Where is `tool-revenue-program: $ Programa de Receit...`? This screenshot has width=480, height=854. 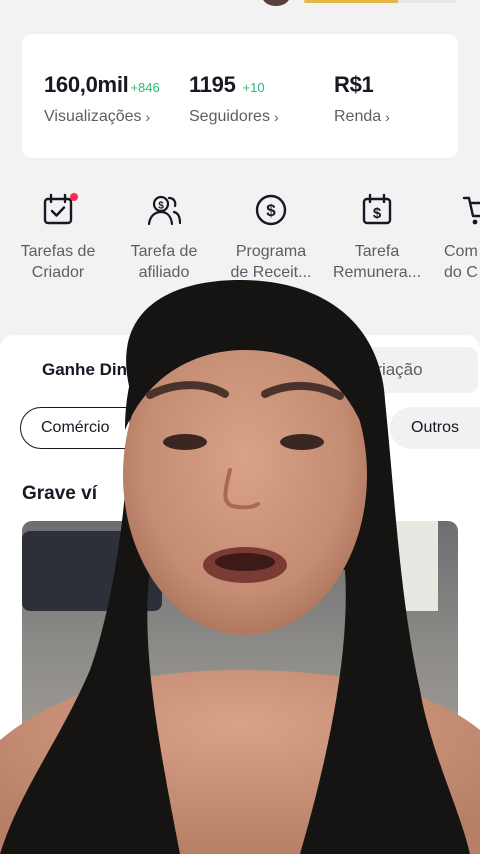 tool-revenue-program: $ Programa de Receit... is located at coordinates (271, 236).